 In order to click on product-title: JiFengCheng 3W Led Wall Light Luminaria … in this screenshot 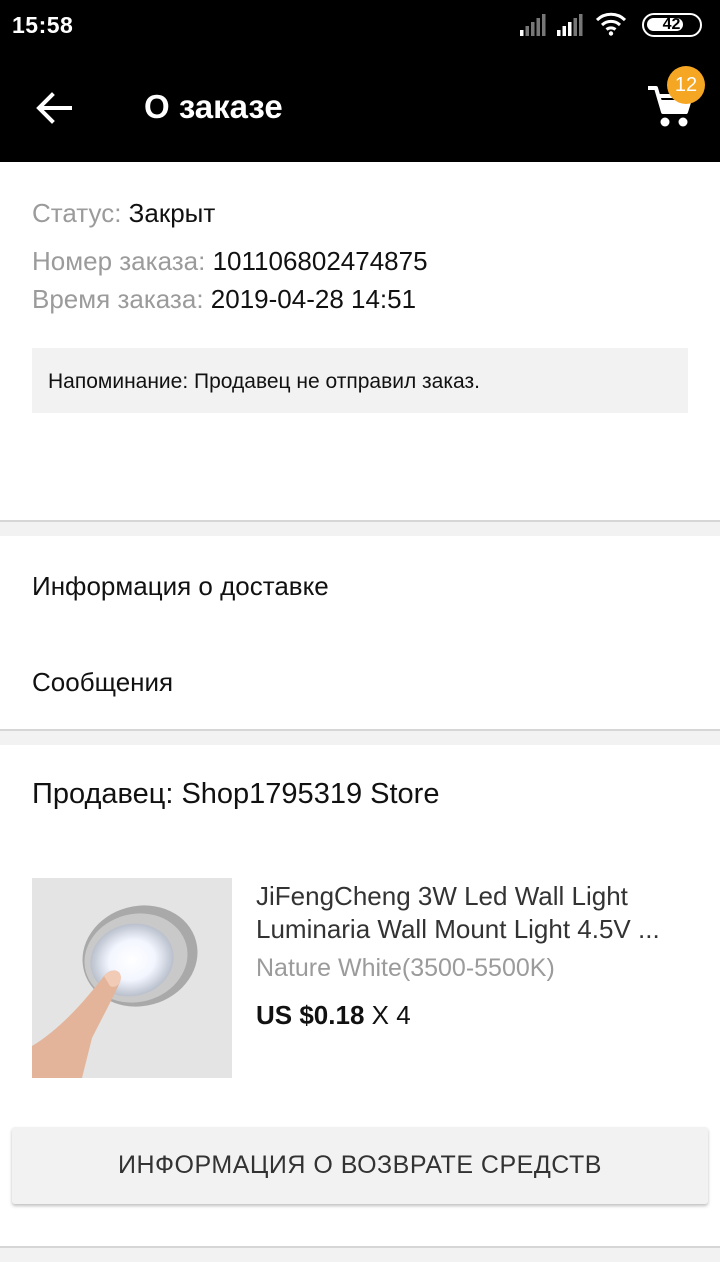, I will do `click(476, 913)`.